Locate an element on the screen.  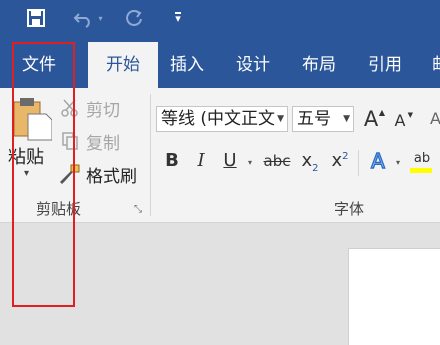
save-button is located at coordinates (36, 18).